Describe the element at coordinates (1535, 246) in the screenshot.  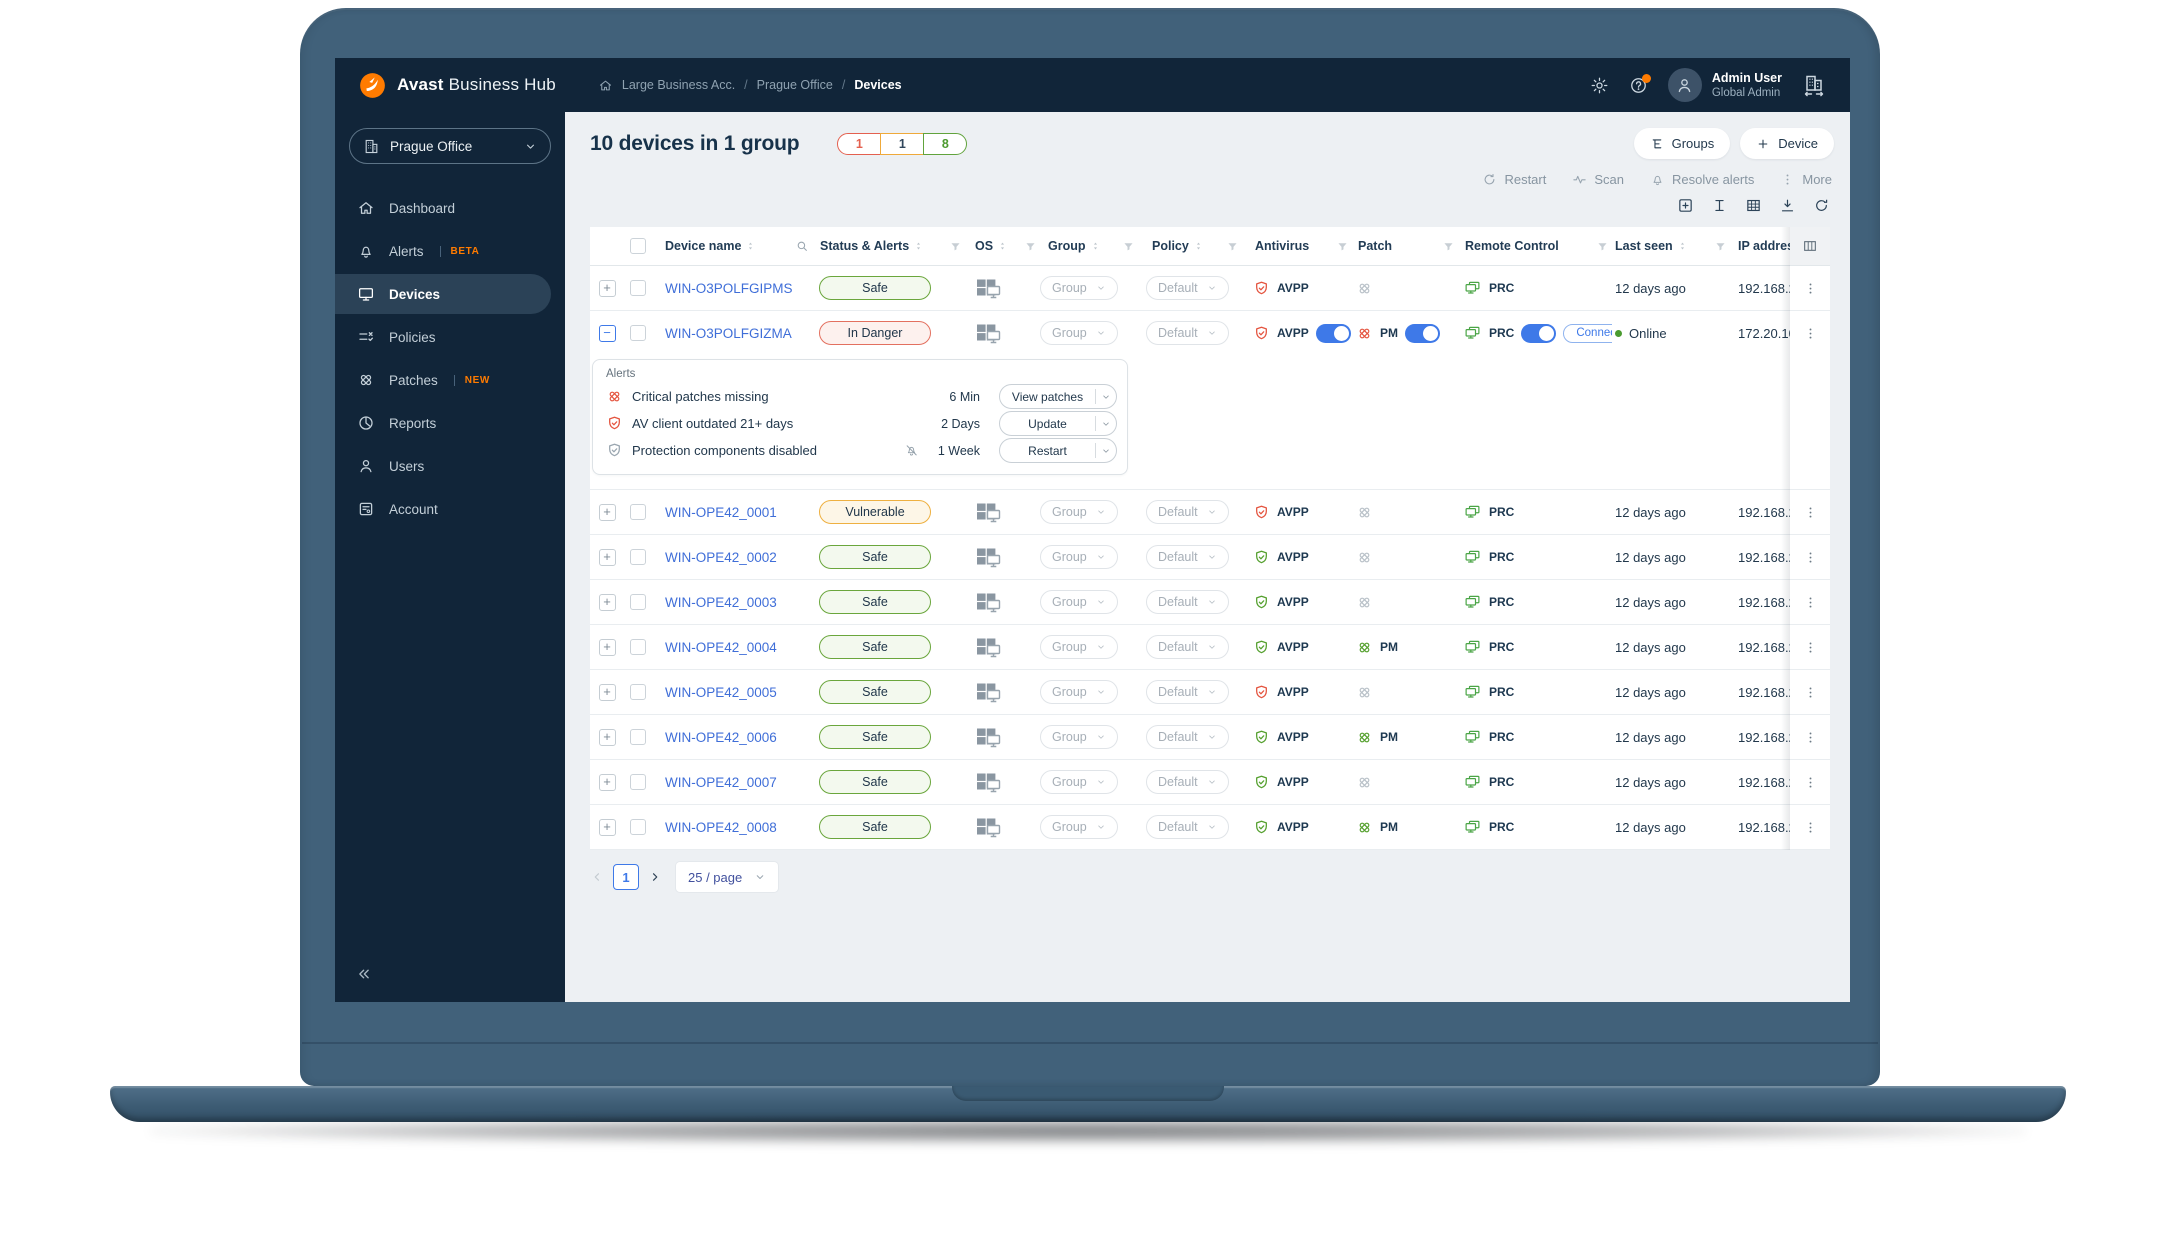
I see `header-remote-control: Remote Control` at that location.